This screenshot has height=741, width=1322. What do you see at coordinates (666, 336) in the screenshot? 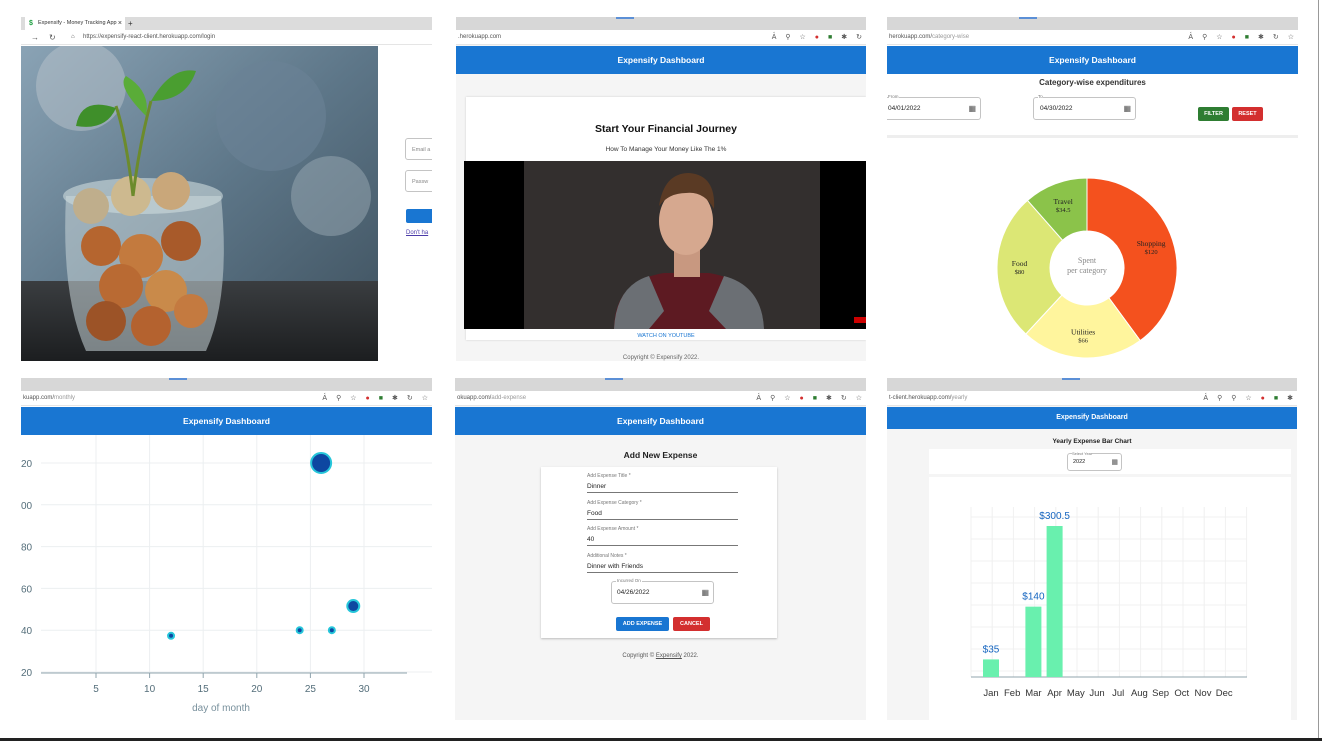
I see `watch-on-youtube-link: WATCH ON YOUTUBE` at bounding box center [666, 336].